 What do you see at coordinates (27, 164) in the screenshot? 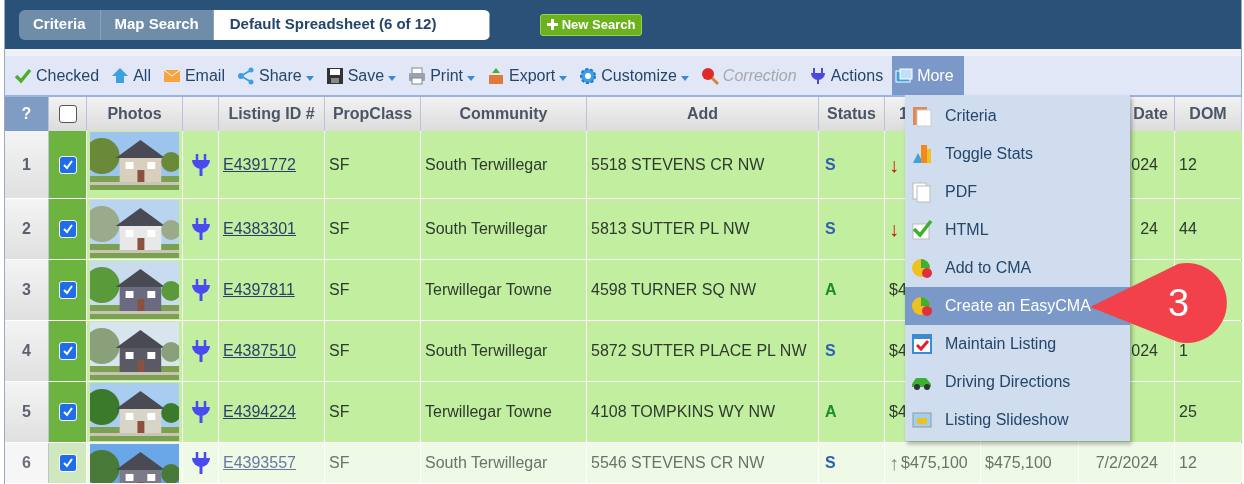
I see `row-header: 1` at bounding box center [27, 164].